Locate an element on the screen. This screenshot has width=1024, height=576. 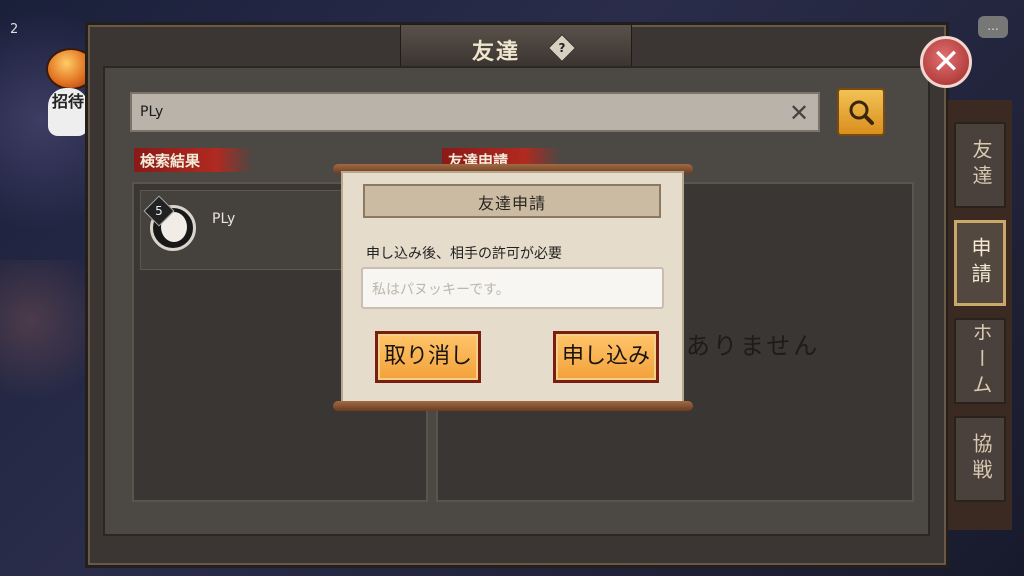
search-input-value: PLy is located at coordinates (151, 112).